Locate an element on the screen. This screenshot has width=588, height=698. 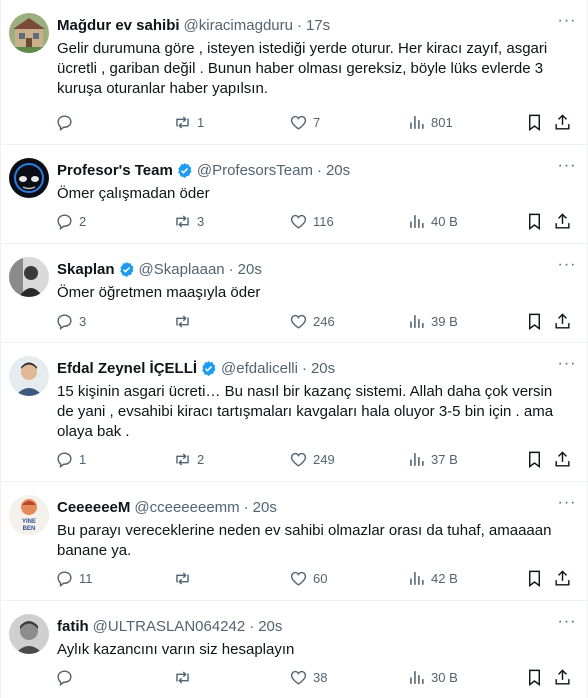
reply-button: 3 is located at coordinates (70, 321).